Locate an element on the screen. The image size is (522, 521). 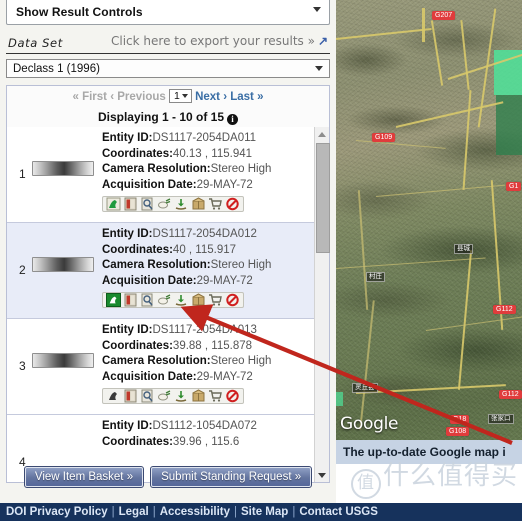
footer-link-privacy: DOI Privacy Policy is located at coordinates (57, 512).